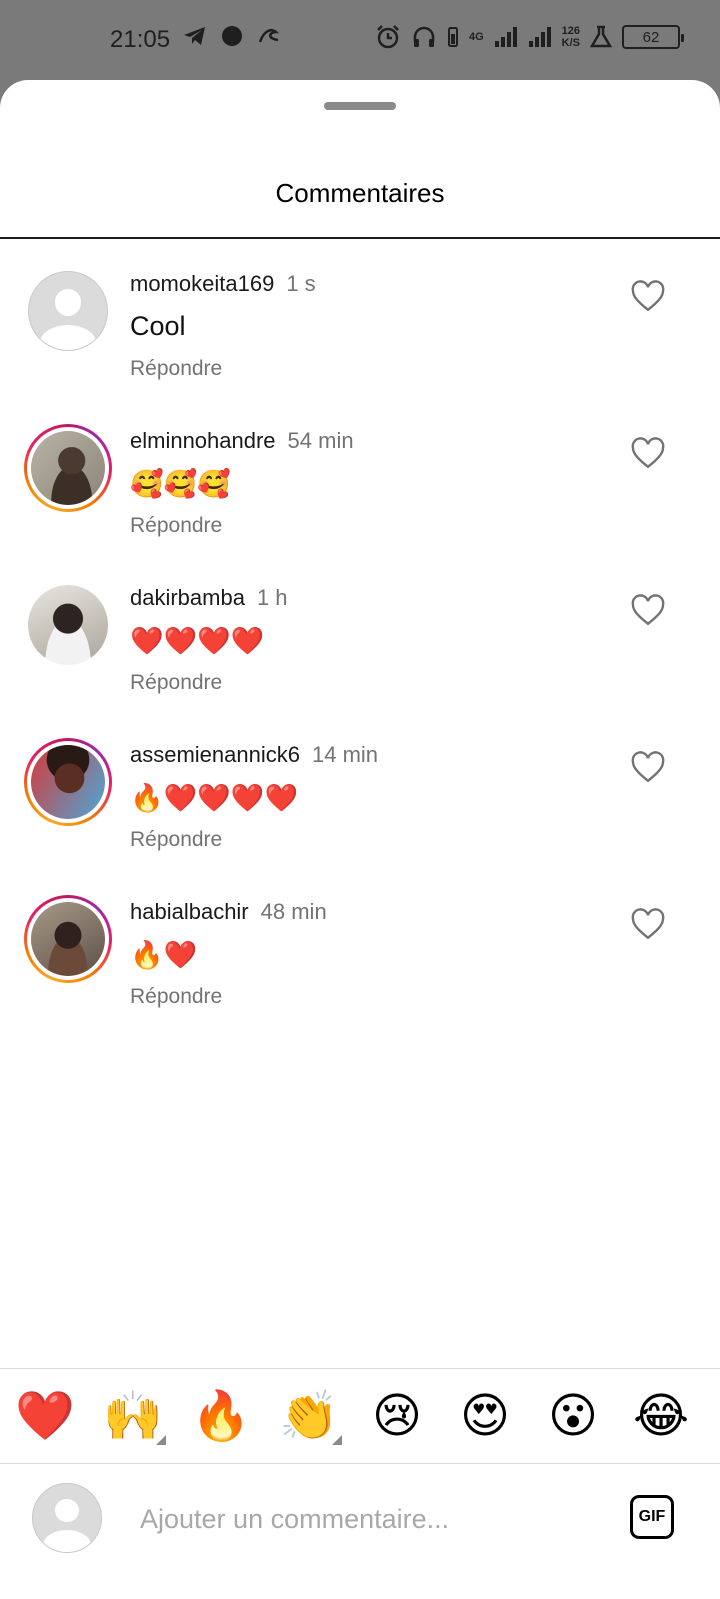 The height and width of the screenshot is (1599, 720). I want to click on dot-icon, so click(232, 36).